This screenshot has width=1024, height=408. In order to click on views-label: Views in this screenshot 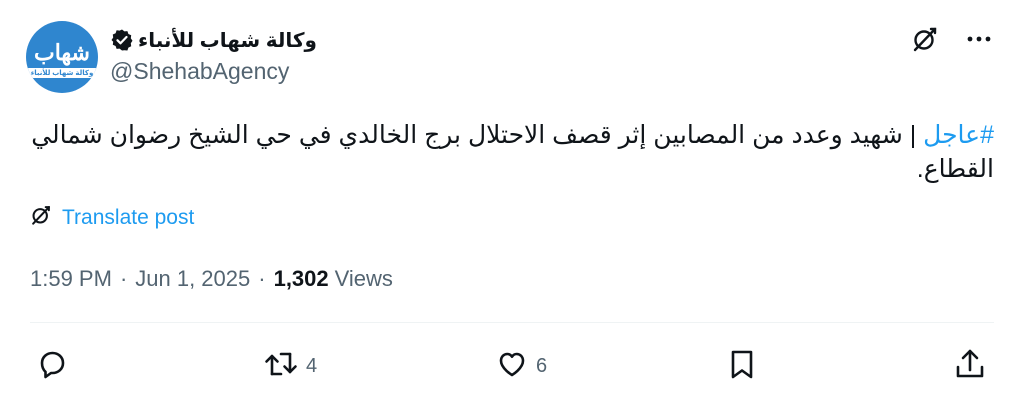, I will do `click(363, 278)`.